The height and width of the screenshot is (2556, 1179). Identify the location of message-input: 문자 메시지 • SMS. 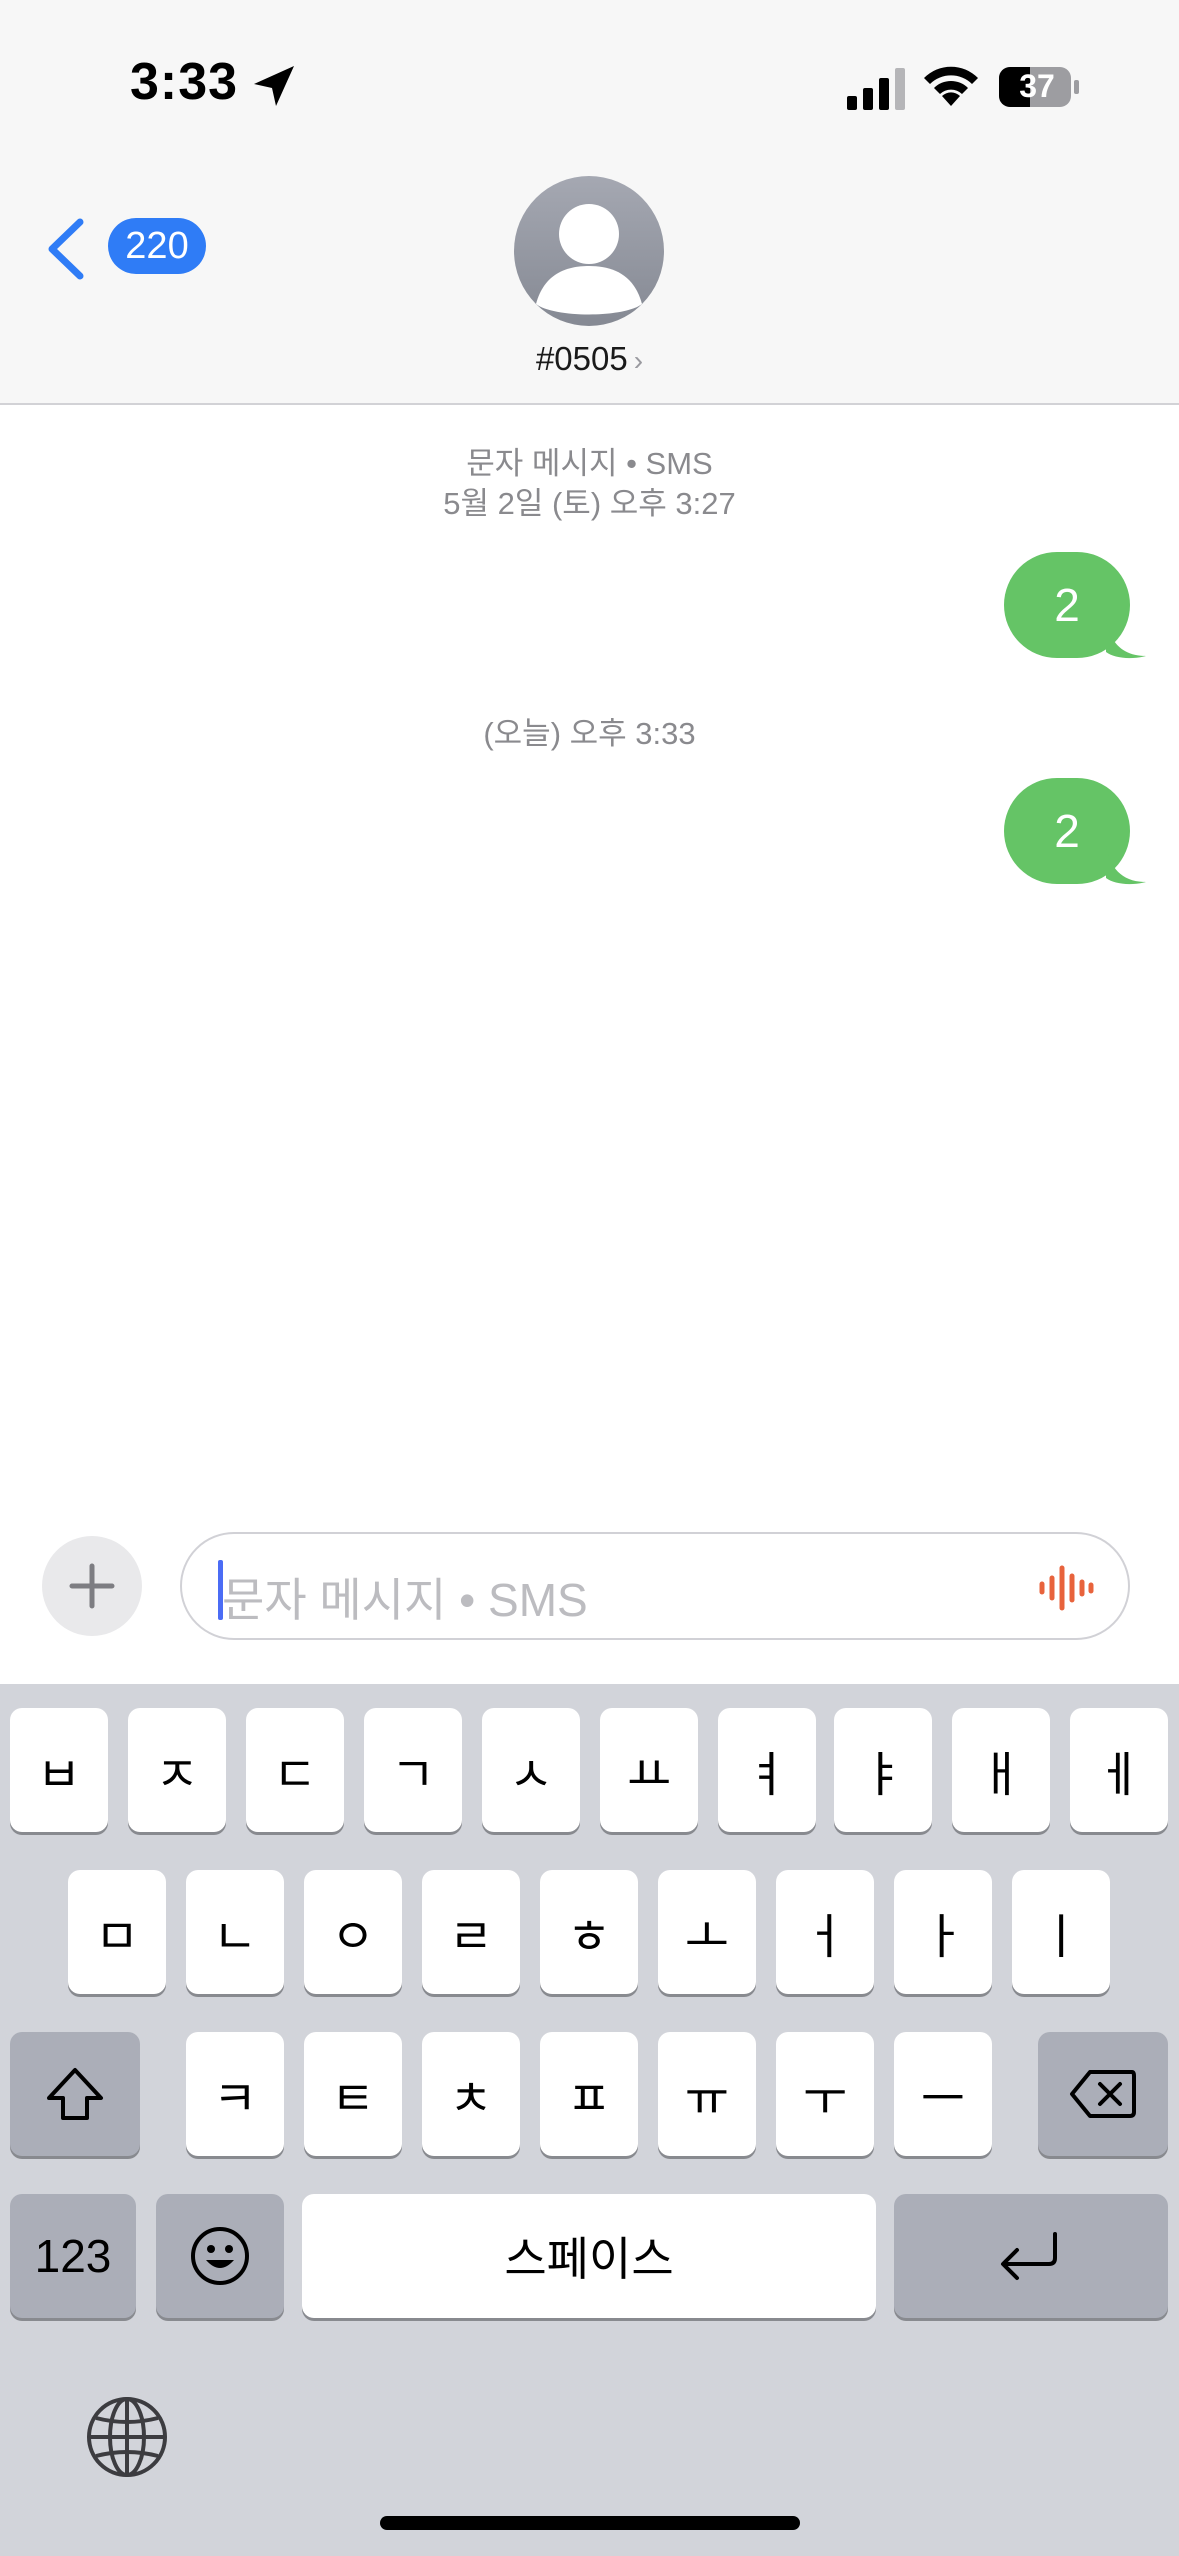
(655, 1586).